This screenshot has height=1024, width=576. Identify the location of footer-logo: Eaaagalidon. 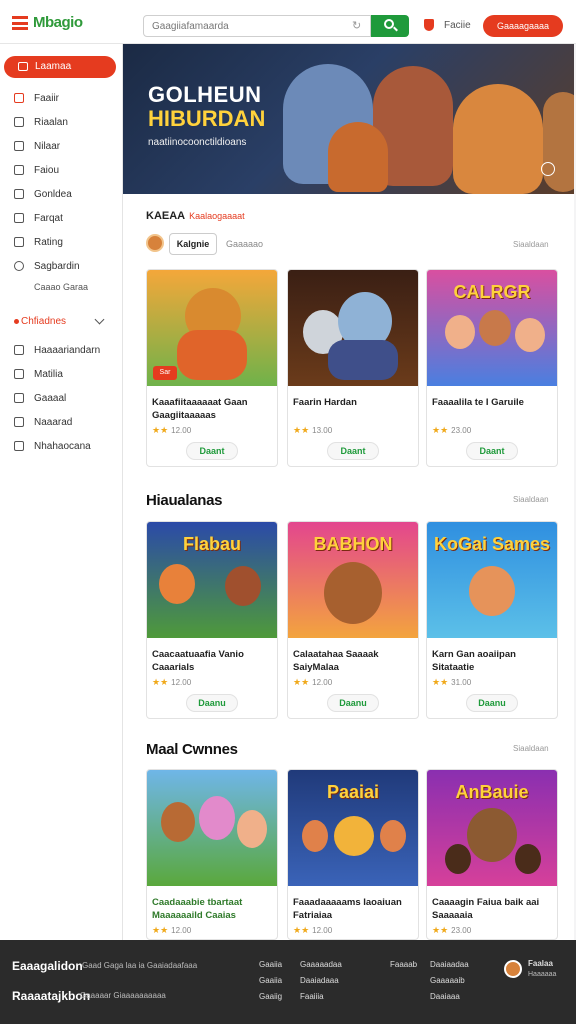
(47, 966).